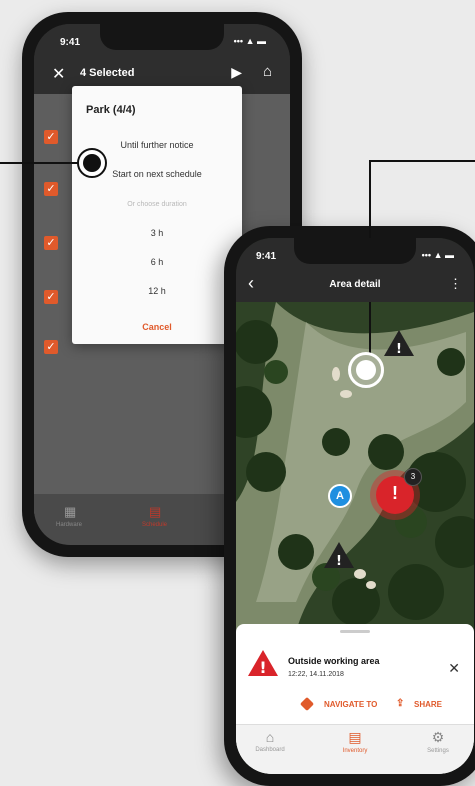 This screenshot has width=475, height=786. I want to click on gear-icon: ⚙, so click(438, 737).